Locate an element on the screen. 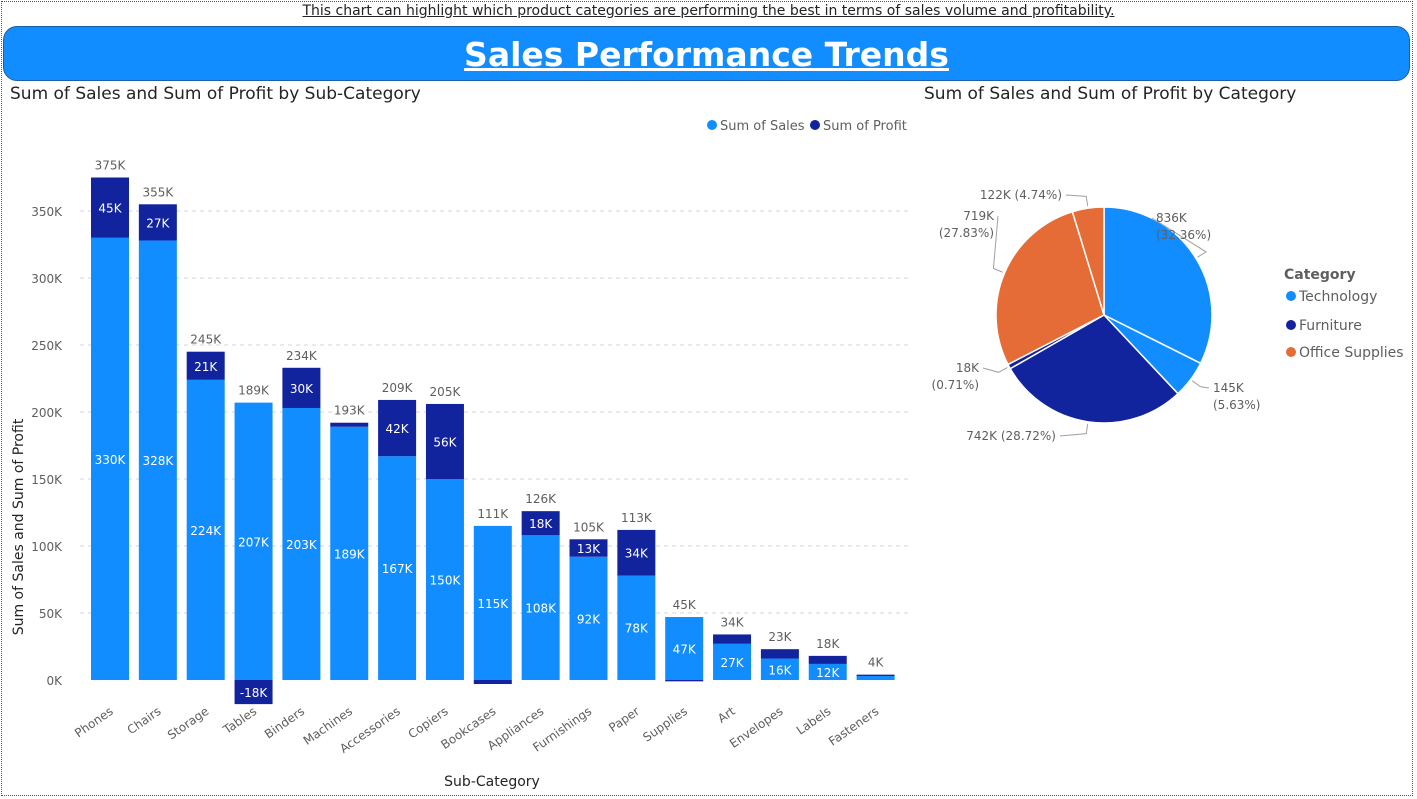 This screenshot has height=799, width=1417. total-data-label: 205K is located at coordinates (446, 392).